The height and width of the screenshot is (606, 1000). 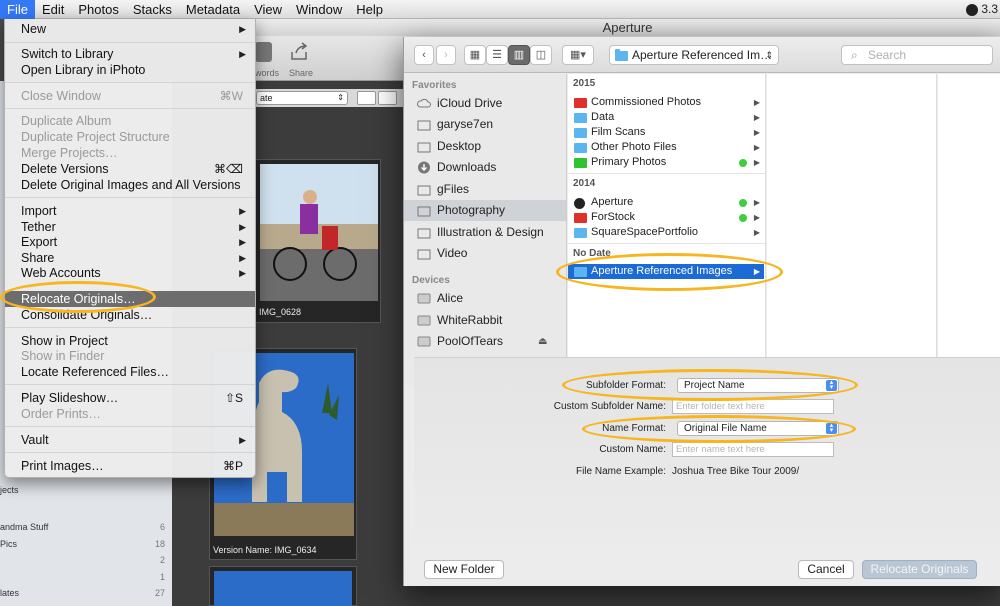 I want to click on group-header: No Date, so click(x=592, y=253).